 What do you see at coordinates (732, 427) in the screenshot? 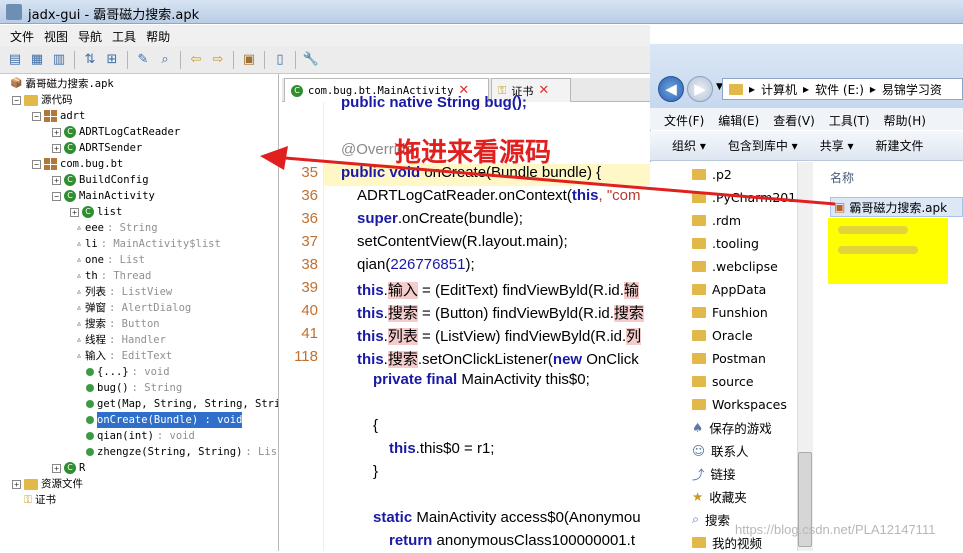
I see `nav-folder: ♠ 保存的游戏` at bounding box center [732, 427].